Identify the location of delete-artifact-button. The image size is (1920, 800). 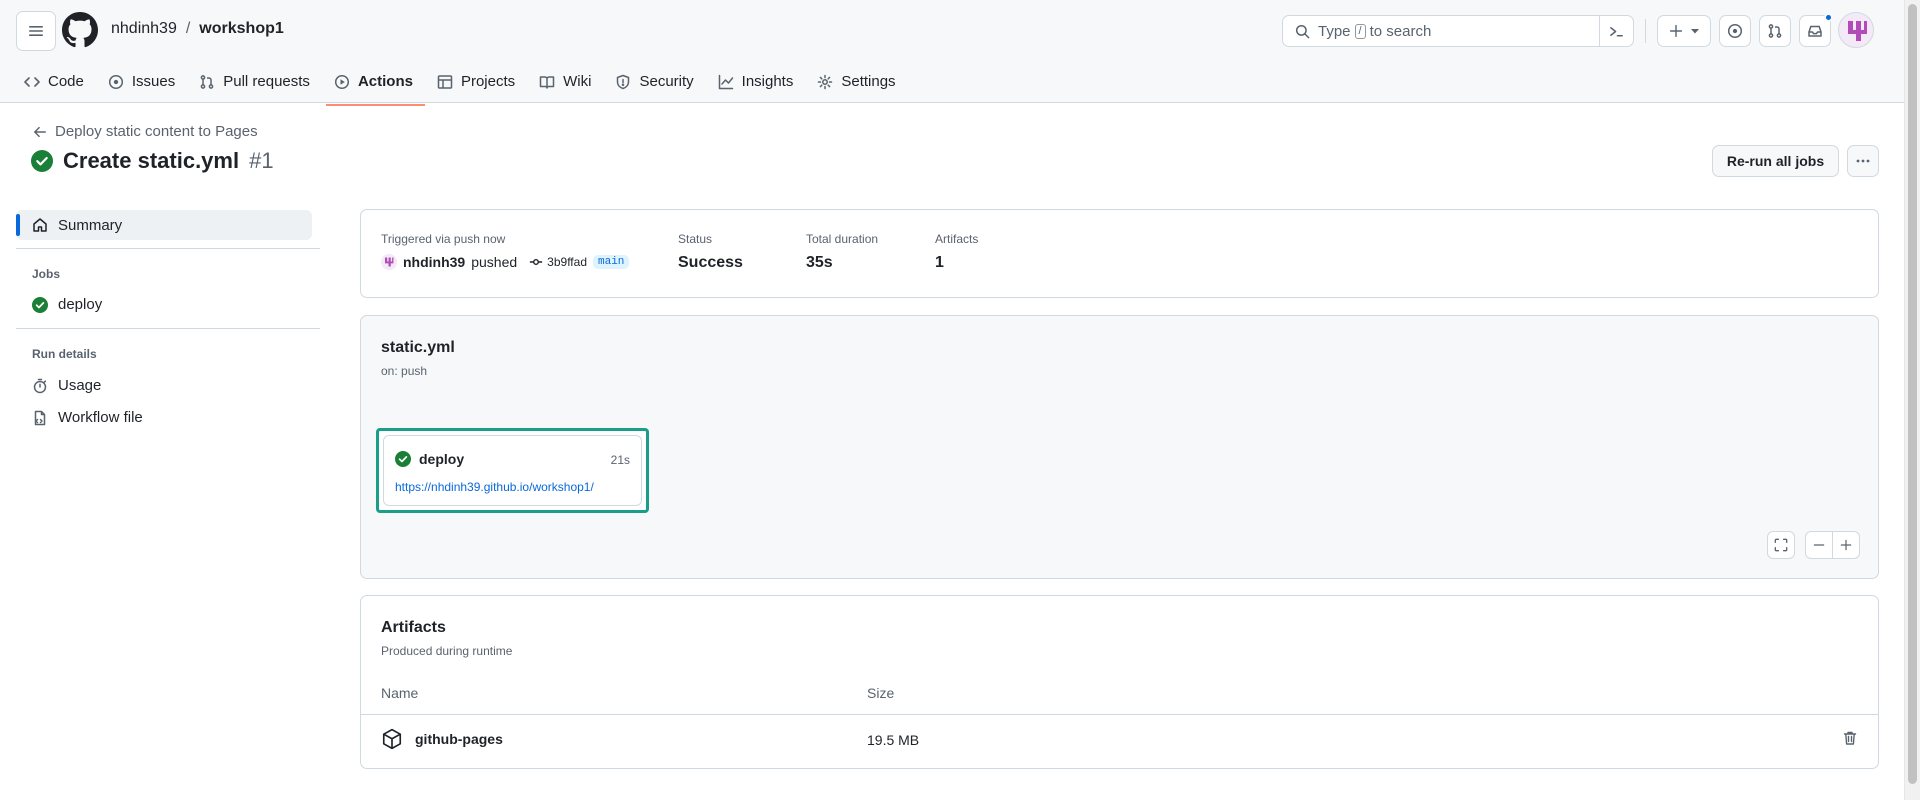
(1850, 738).